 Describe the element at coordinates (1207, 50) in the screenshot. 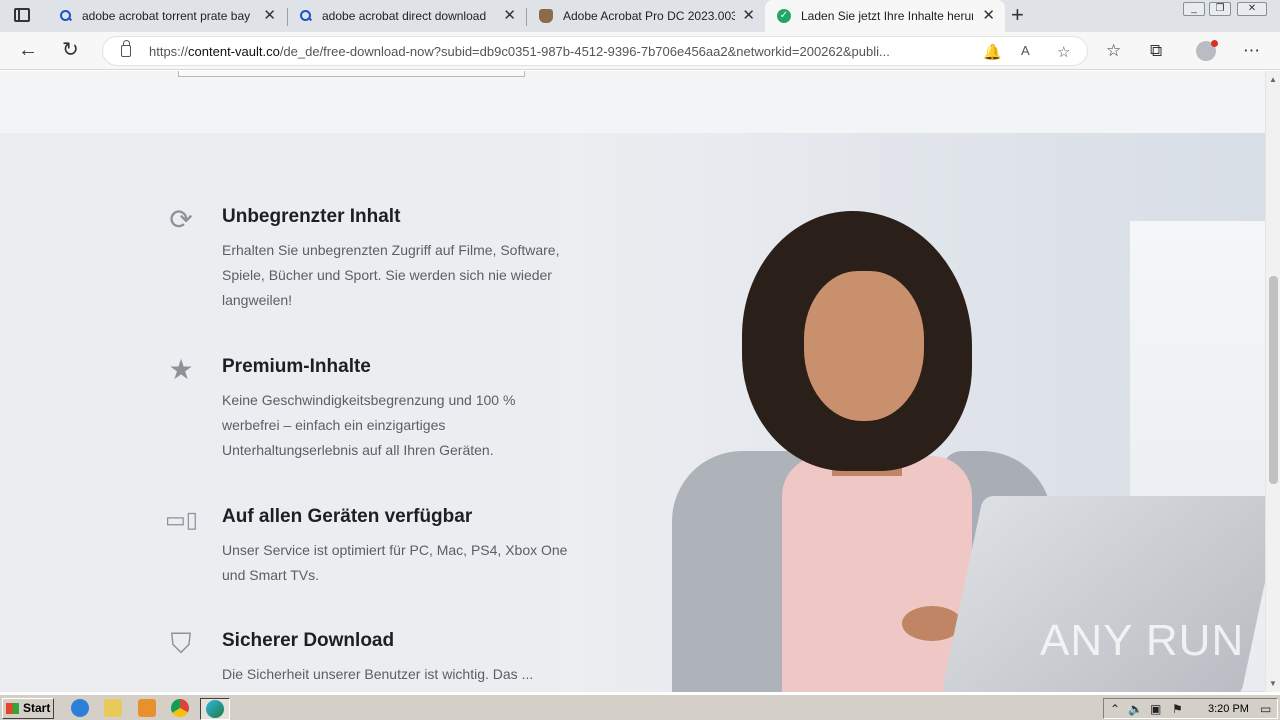

I see `profile-avatar` at that location.